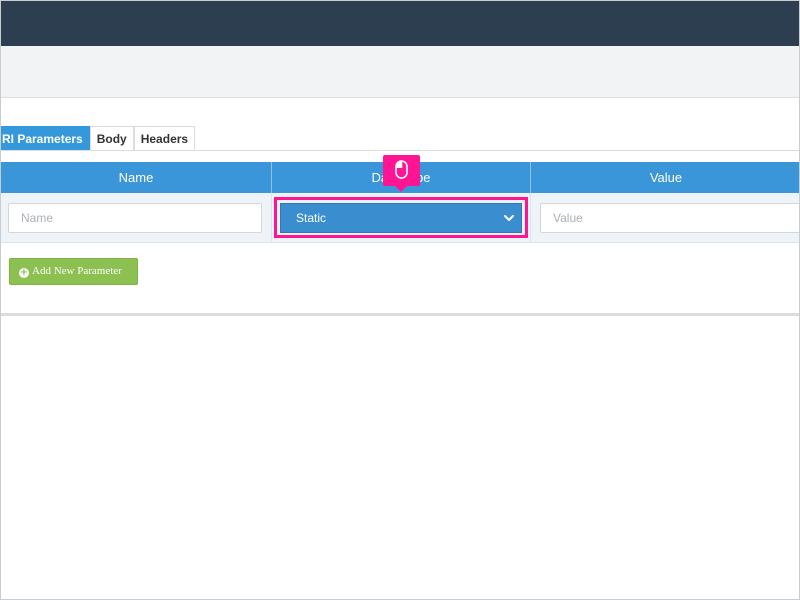  I want to click on parameter-value-input, so click(669, 218).